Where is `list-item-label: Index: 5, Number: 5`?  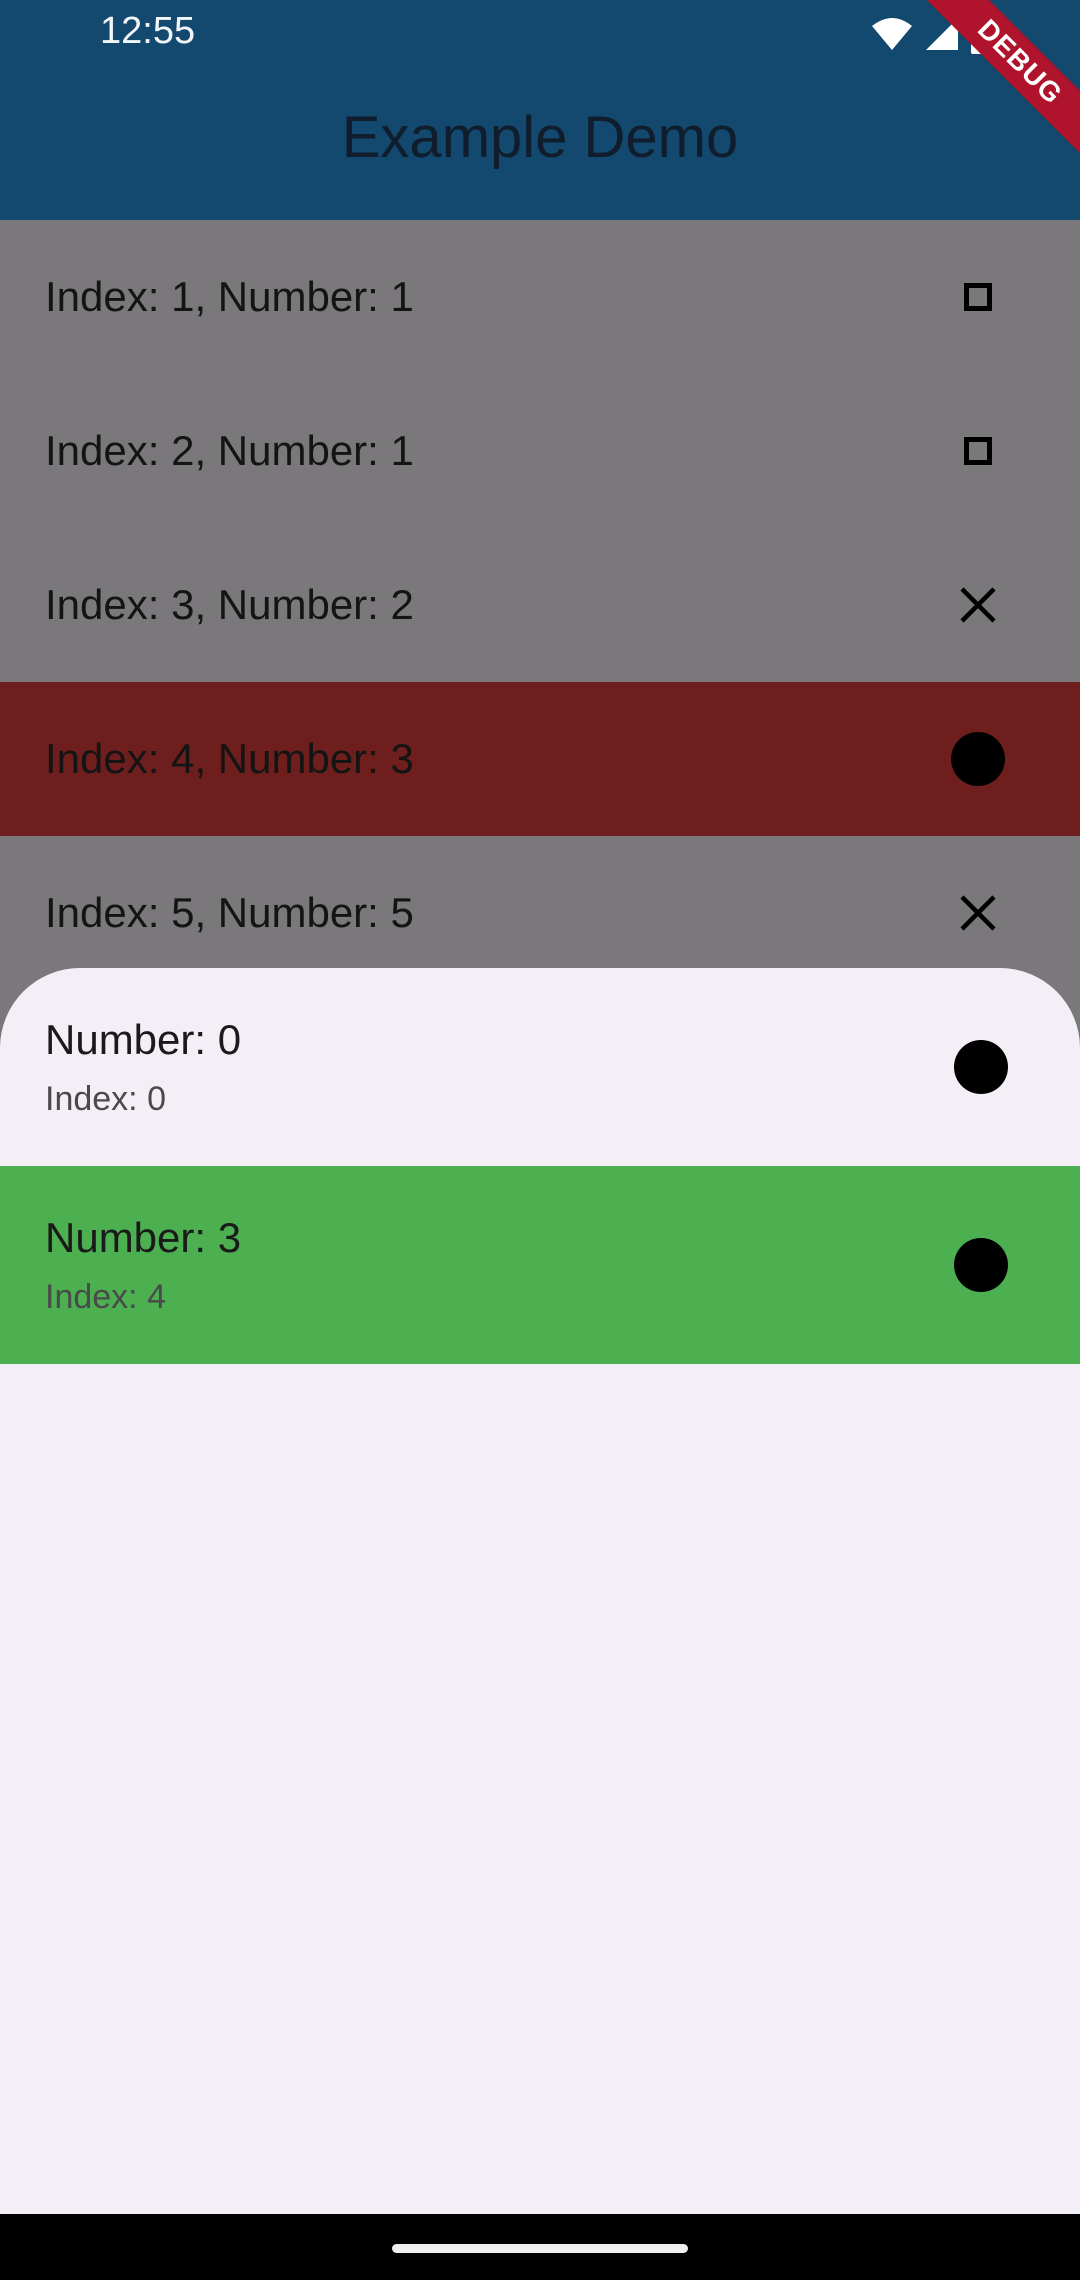 list-item-label: Index: 5, Number: 5 is located at coordinates (229, 912).